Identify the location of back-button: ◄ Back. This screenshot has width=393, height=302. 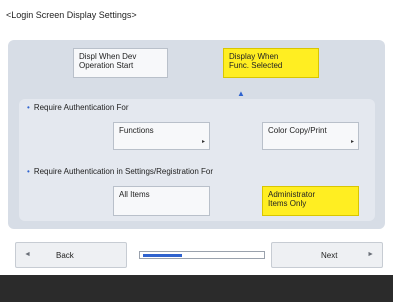
(71, 255).